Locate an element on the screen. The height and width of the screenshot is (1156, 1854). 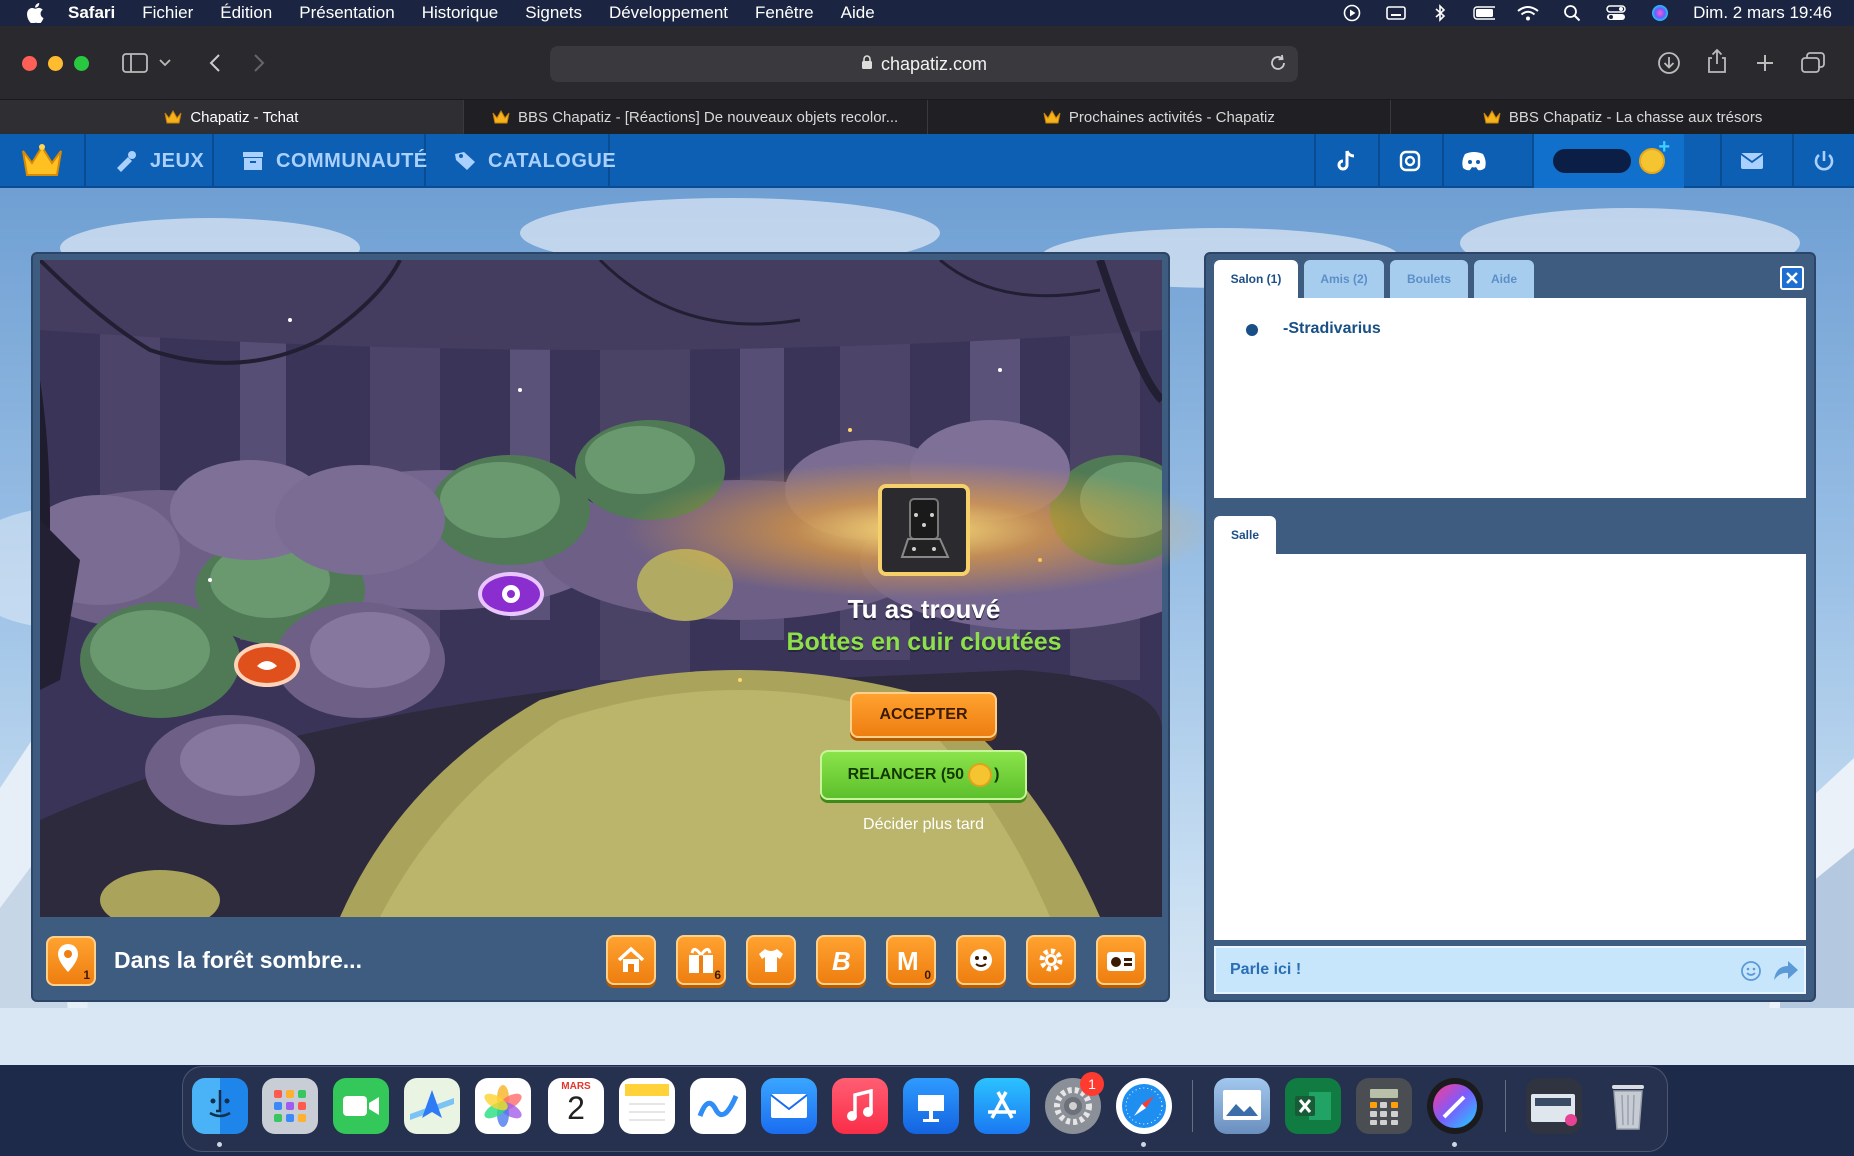
browser-tab: Prochaines activités - Chapatiz is located at coordinates (1160, 117).